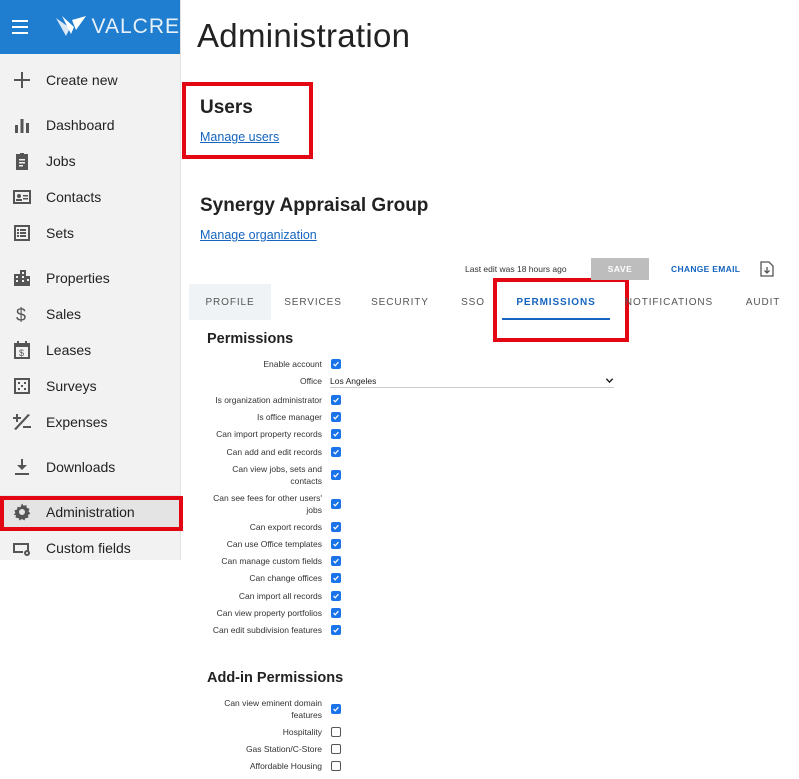 This screenshot has width=799, height=779. Describe the element at coordinates (410, 613) in the screenshot. I see `permission-row: Can view property portfolios` at that location.